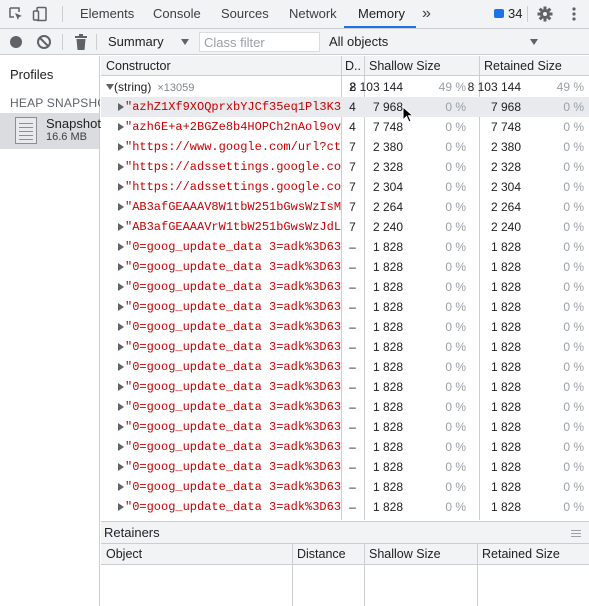 This screenshot has width=589, height=606. Describe the element at coordinates (233, 167) in the screenshot. I see `string-value: "https://adssettings.google.com/wh` at that location.